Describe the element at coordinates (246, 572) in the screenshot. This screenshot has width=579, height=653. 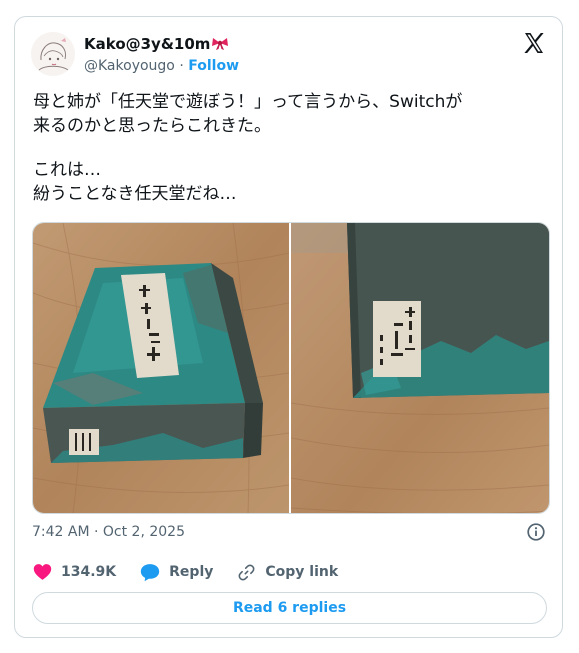
I see `link-icon` at that location.